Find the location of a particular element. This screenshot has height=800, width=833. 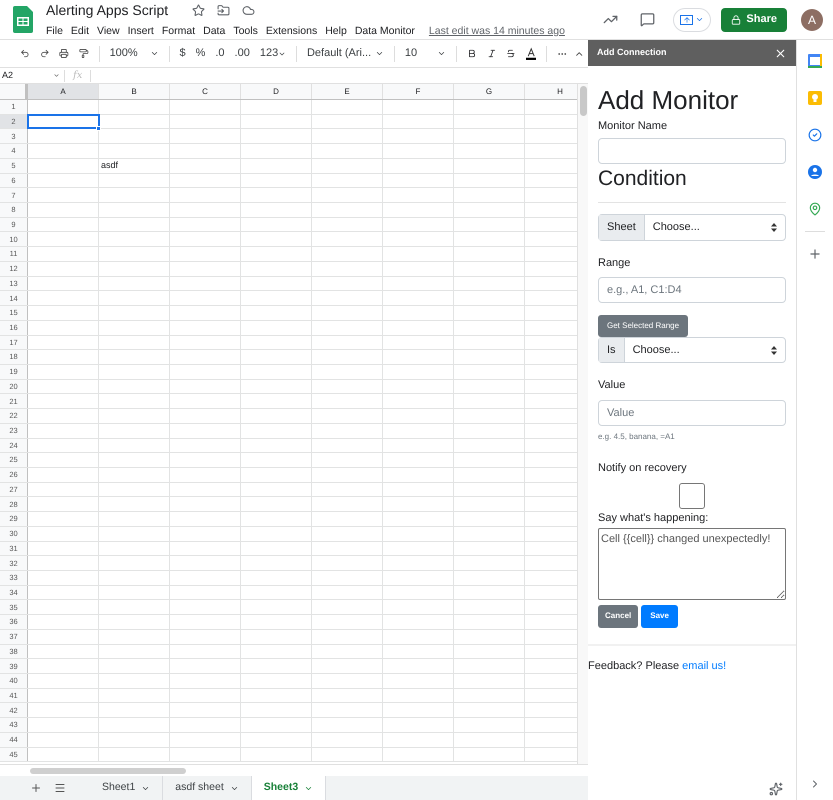

menu-item: Edit is located at coordinates (80, 32).